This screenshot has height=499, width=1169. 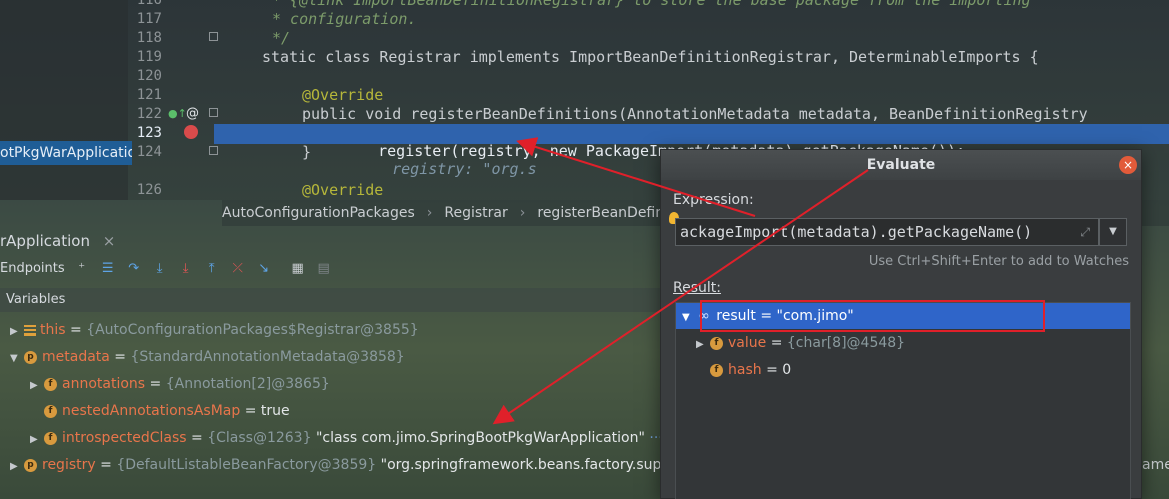 I want to click on line-number: 124, so click(x=149, y=152).